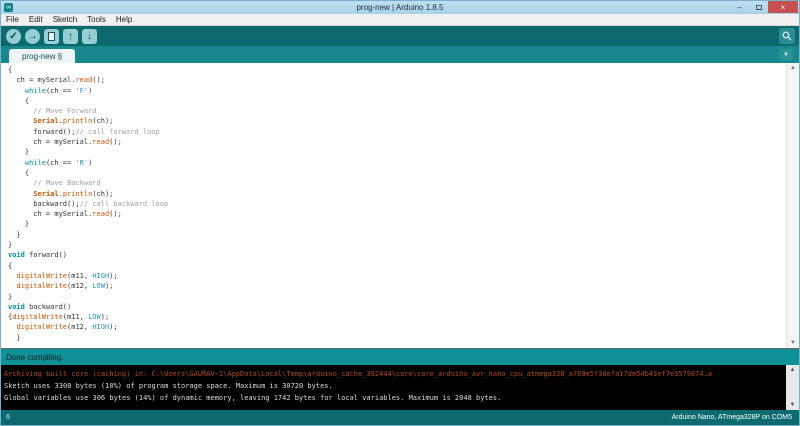 The width and height of the screenshot is (800, 426). Describe the element at coordinates (58, 162) in the screenshot. I see `code-line: while(ch == 'R')` at that location.